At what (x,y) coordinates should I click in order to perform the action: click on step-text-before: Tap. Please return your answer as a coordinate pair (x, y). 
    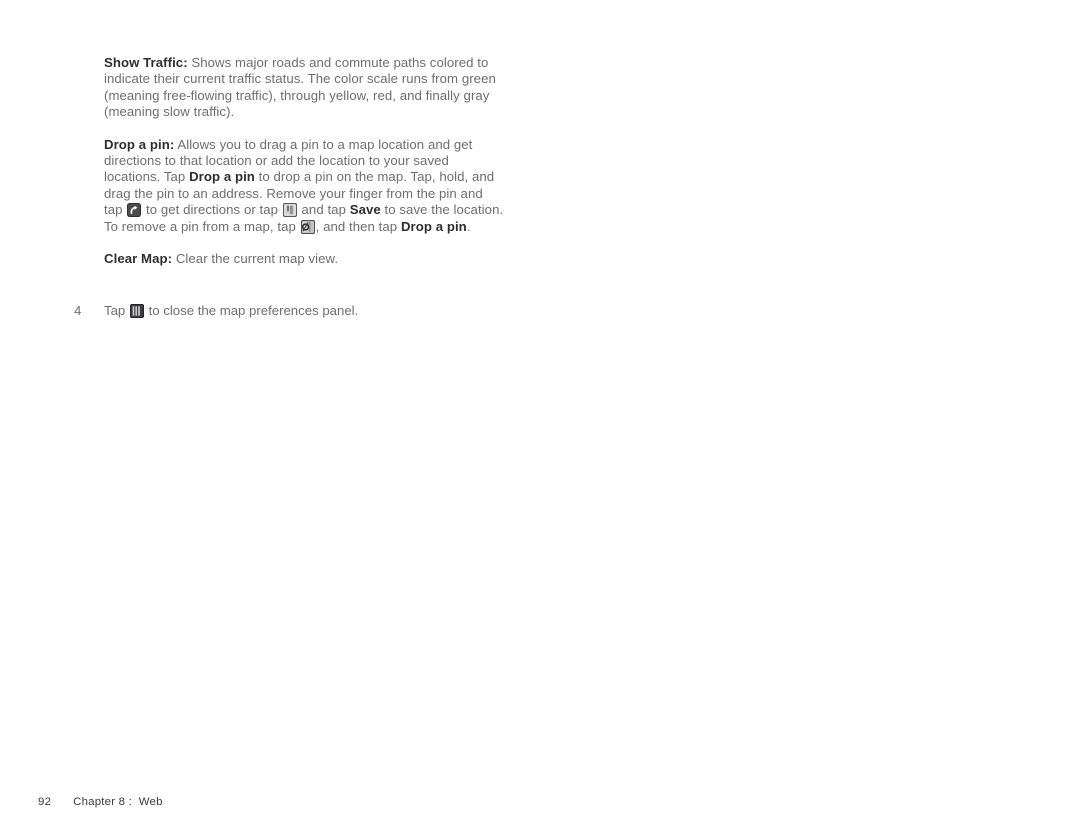
    Looking at the image, I should click on (116, 310).